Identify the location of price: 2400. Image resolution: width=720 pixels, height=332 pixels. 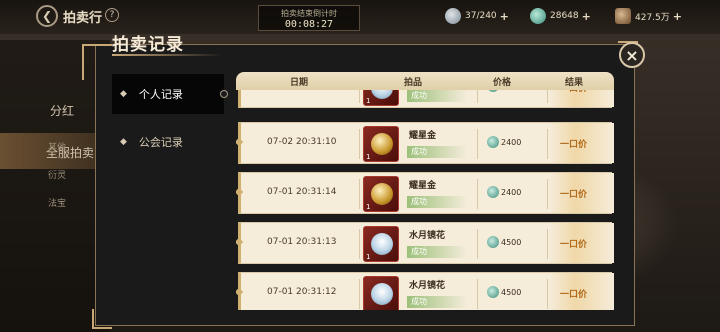
(504, 192).